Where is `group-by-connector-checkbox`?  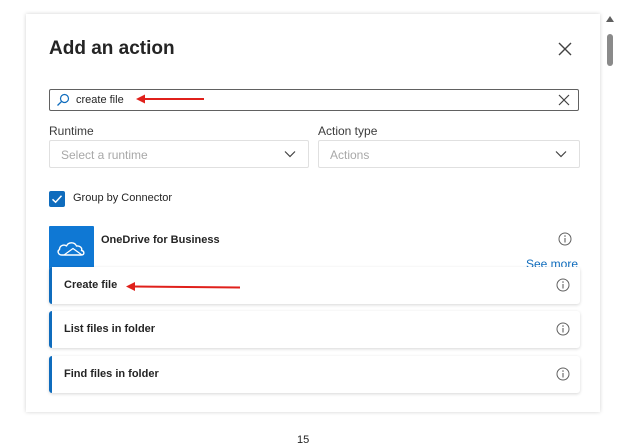 group-by-connector-checkbox is located at coordinates (57, 199).